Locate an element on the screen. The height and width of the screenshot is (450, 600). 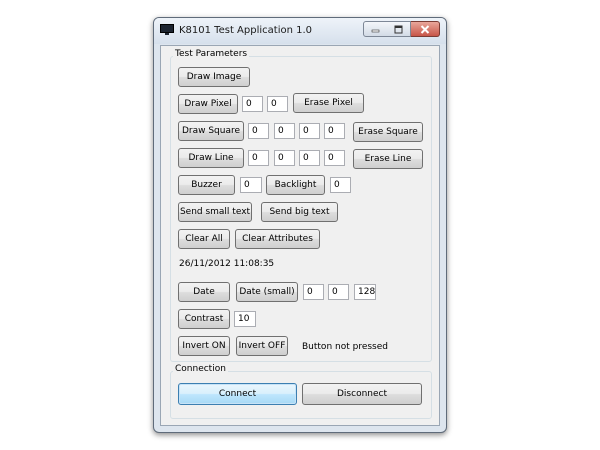
square-x2-input is located at coordinates (309, 131).